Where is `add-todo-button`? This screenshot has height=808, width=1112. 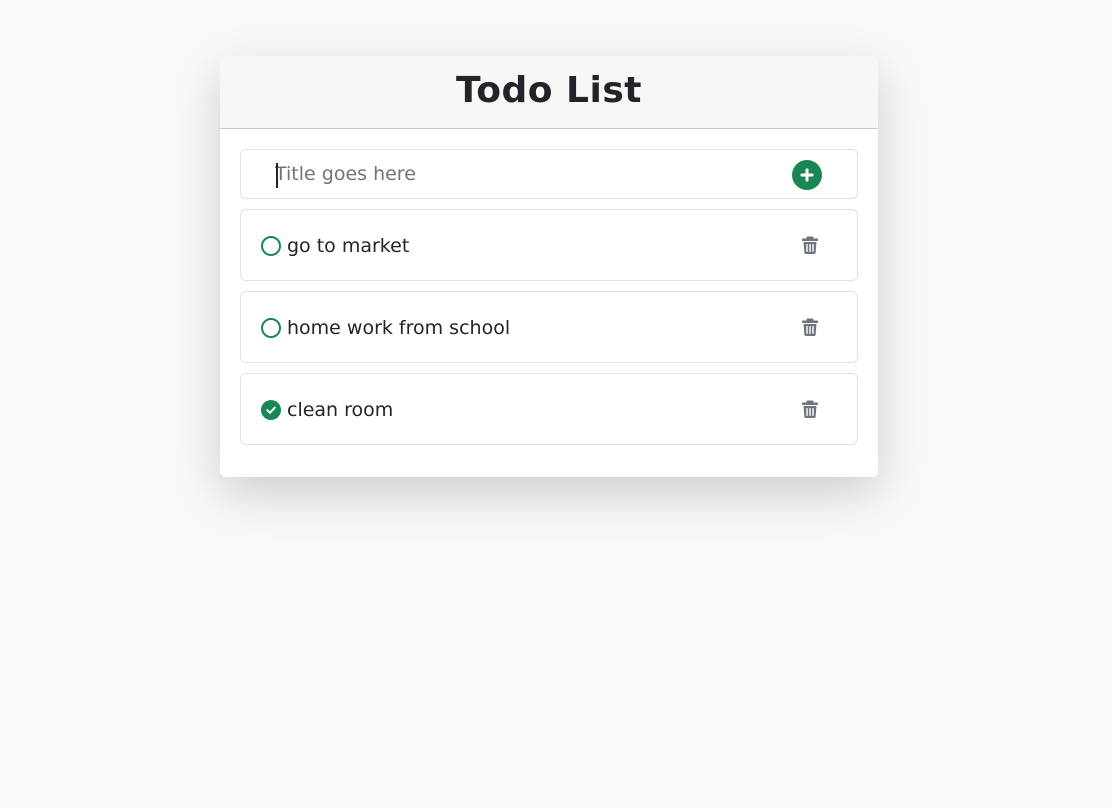
add-todo-button is located at coordinates (807, 175).